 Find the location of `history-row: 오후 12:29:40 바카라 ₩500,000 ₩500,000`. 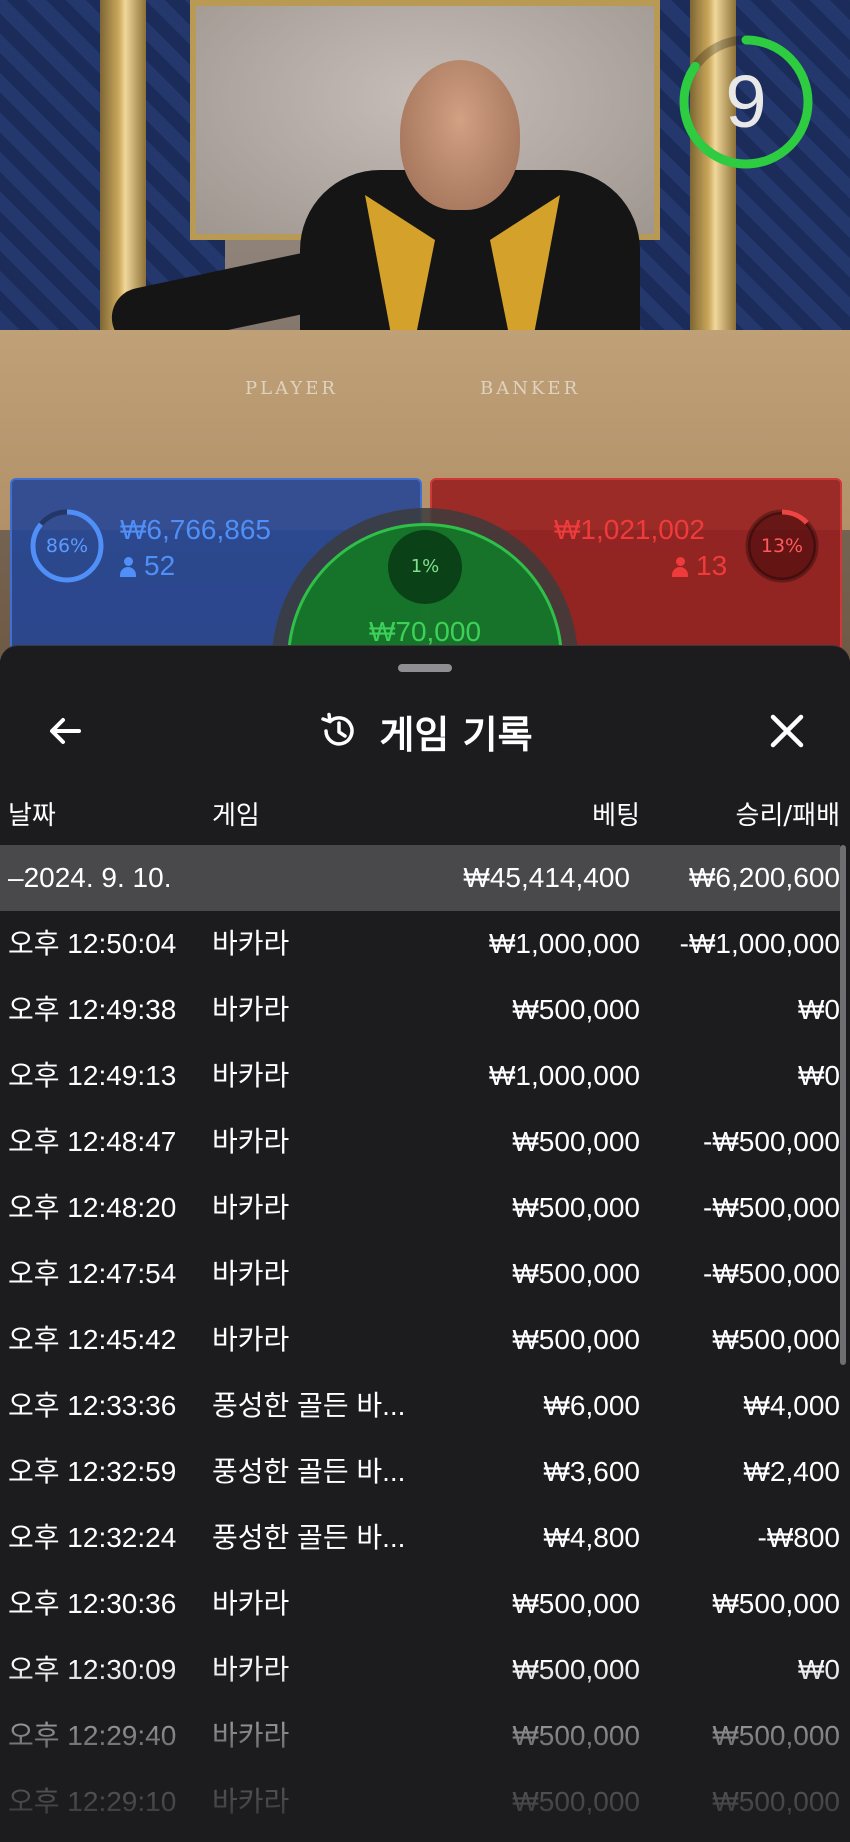

history-row: 오후 12:29:40 바카라 ₩500,000 ₩500,000 is located at coordinates (425, 1736).